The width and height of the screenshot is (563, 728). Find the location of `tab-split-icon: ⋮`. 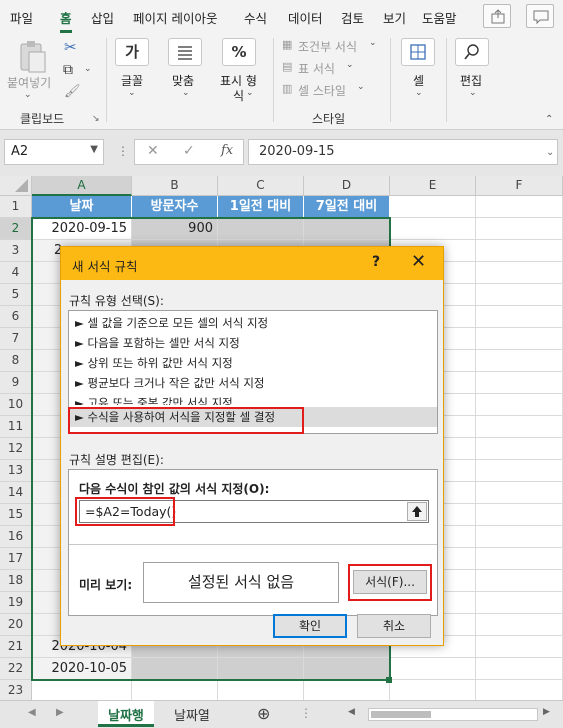

tab-split-icon: ⋮ is located at coordinates (306, 713).